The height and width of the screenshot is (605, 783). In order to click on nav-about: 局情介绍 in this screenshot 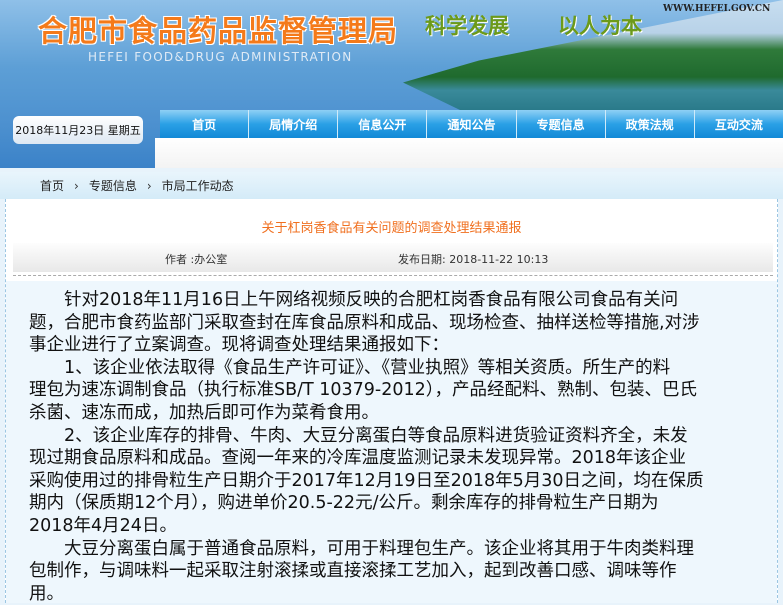, I will do `click(294, 124)`.